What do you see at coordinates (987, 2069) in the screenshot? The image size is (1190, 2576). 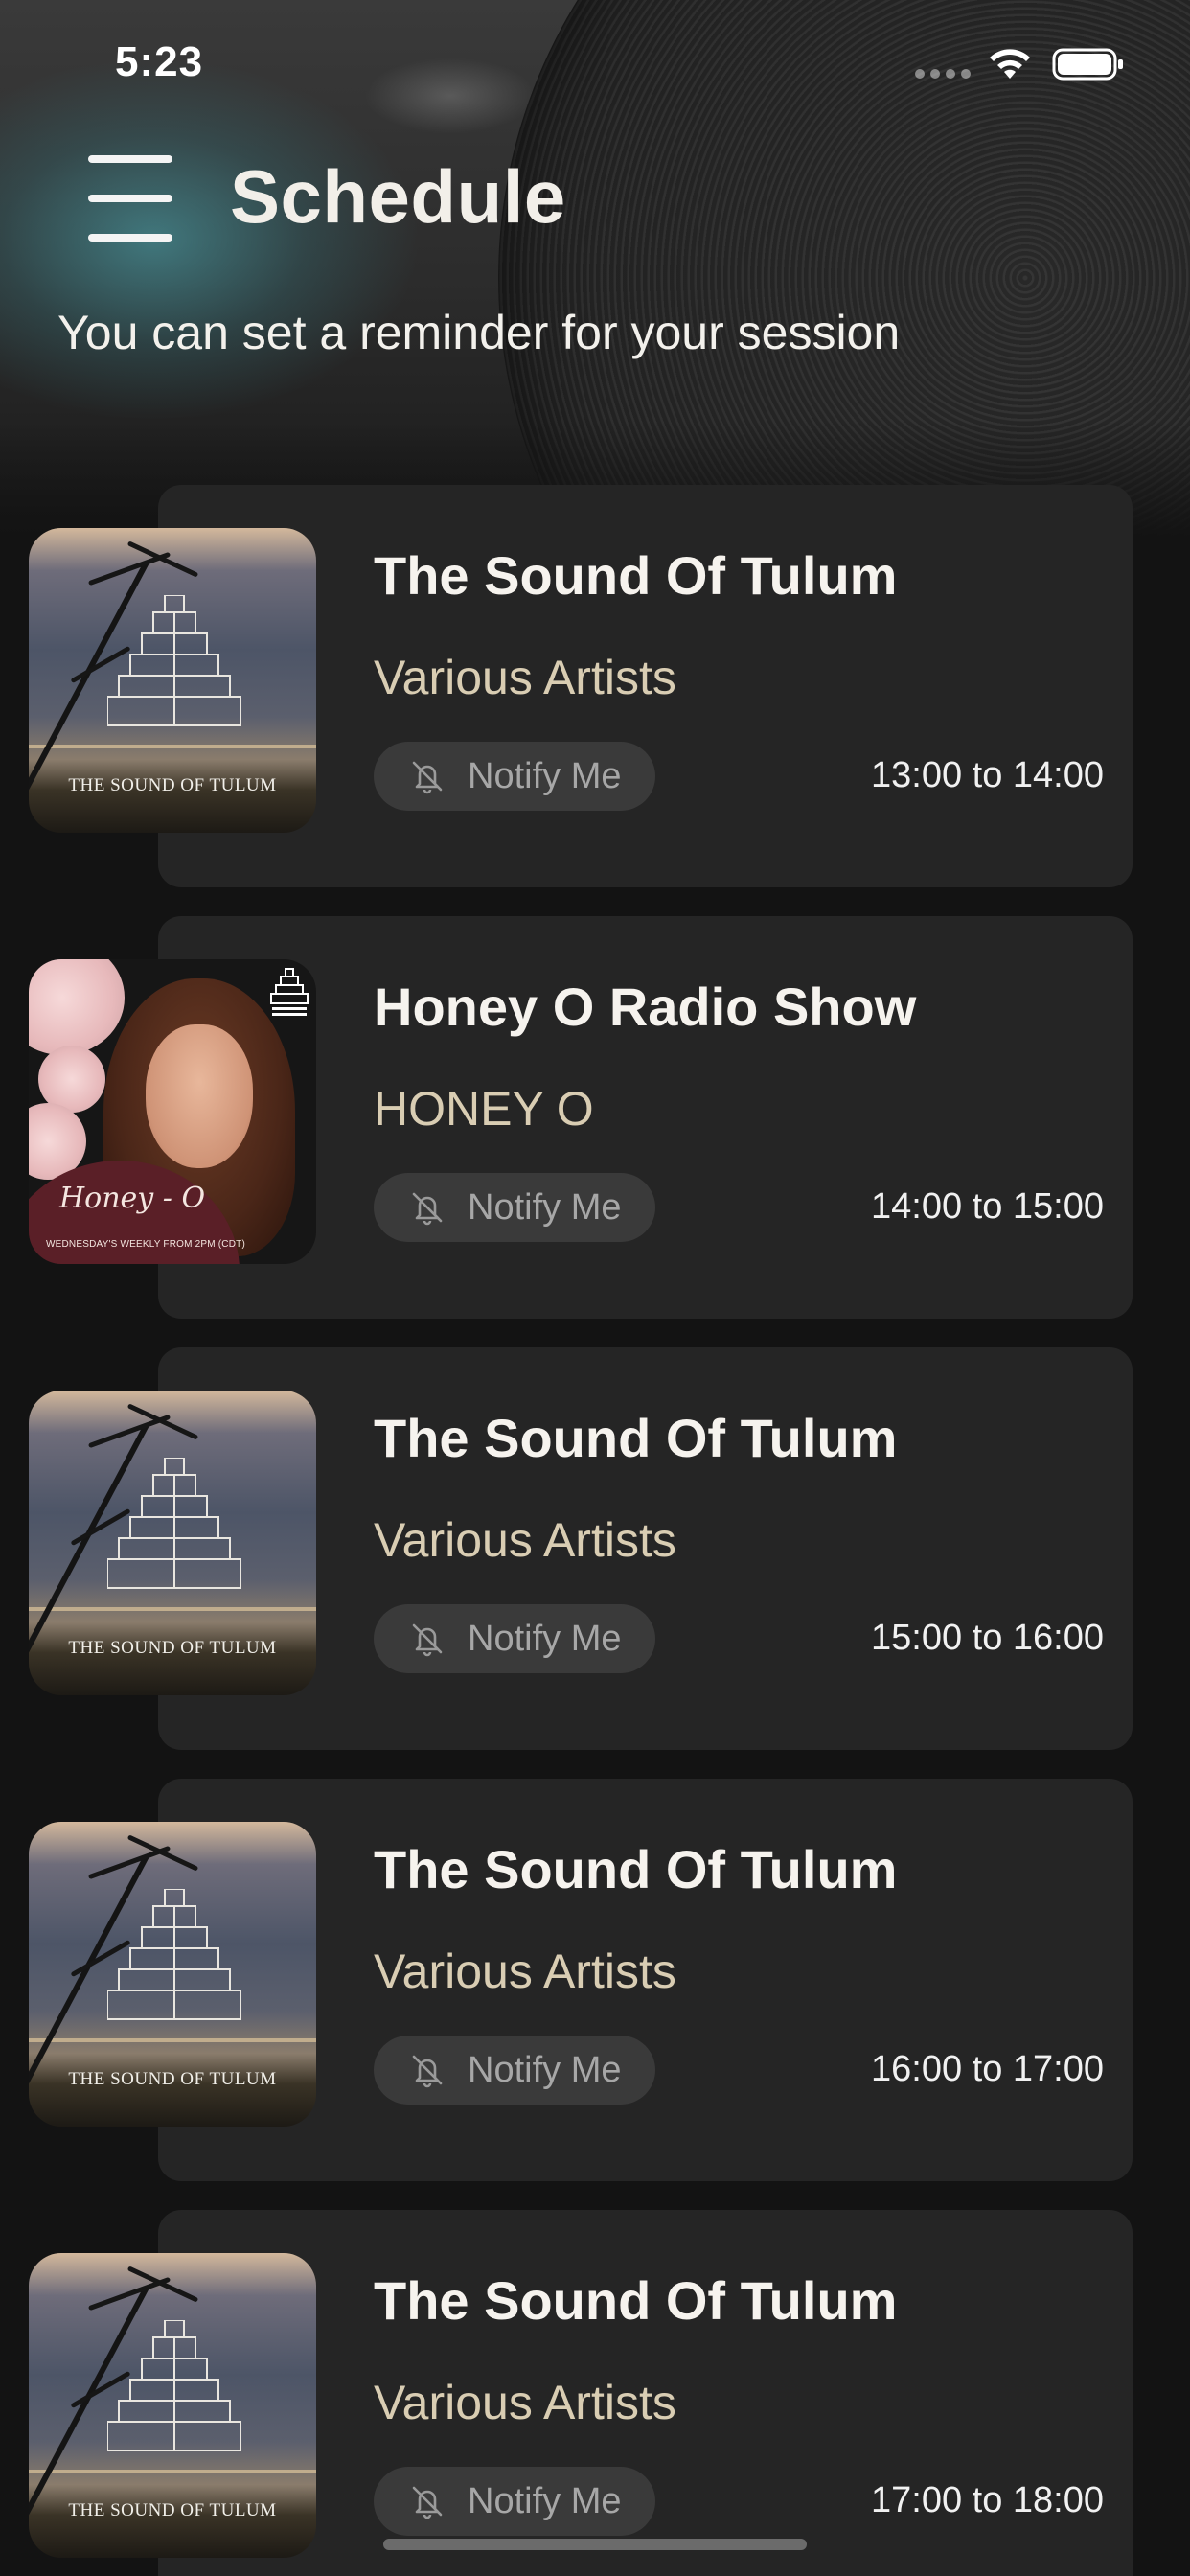 I see `session-time-range: 16:00 to 17:00` at bounding box center [987, 2069].